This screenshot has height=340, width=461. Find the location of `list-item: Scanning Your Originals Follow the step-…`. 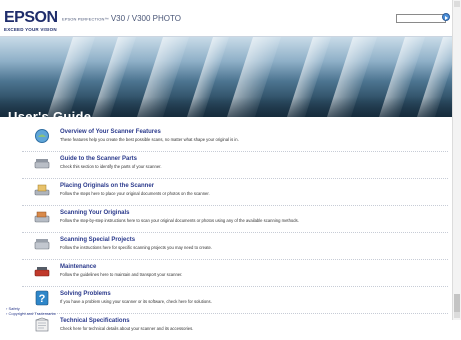

list-item: Scanning Your Originals Follow the step-… is located at coordinates (235, 218).